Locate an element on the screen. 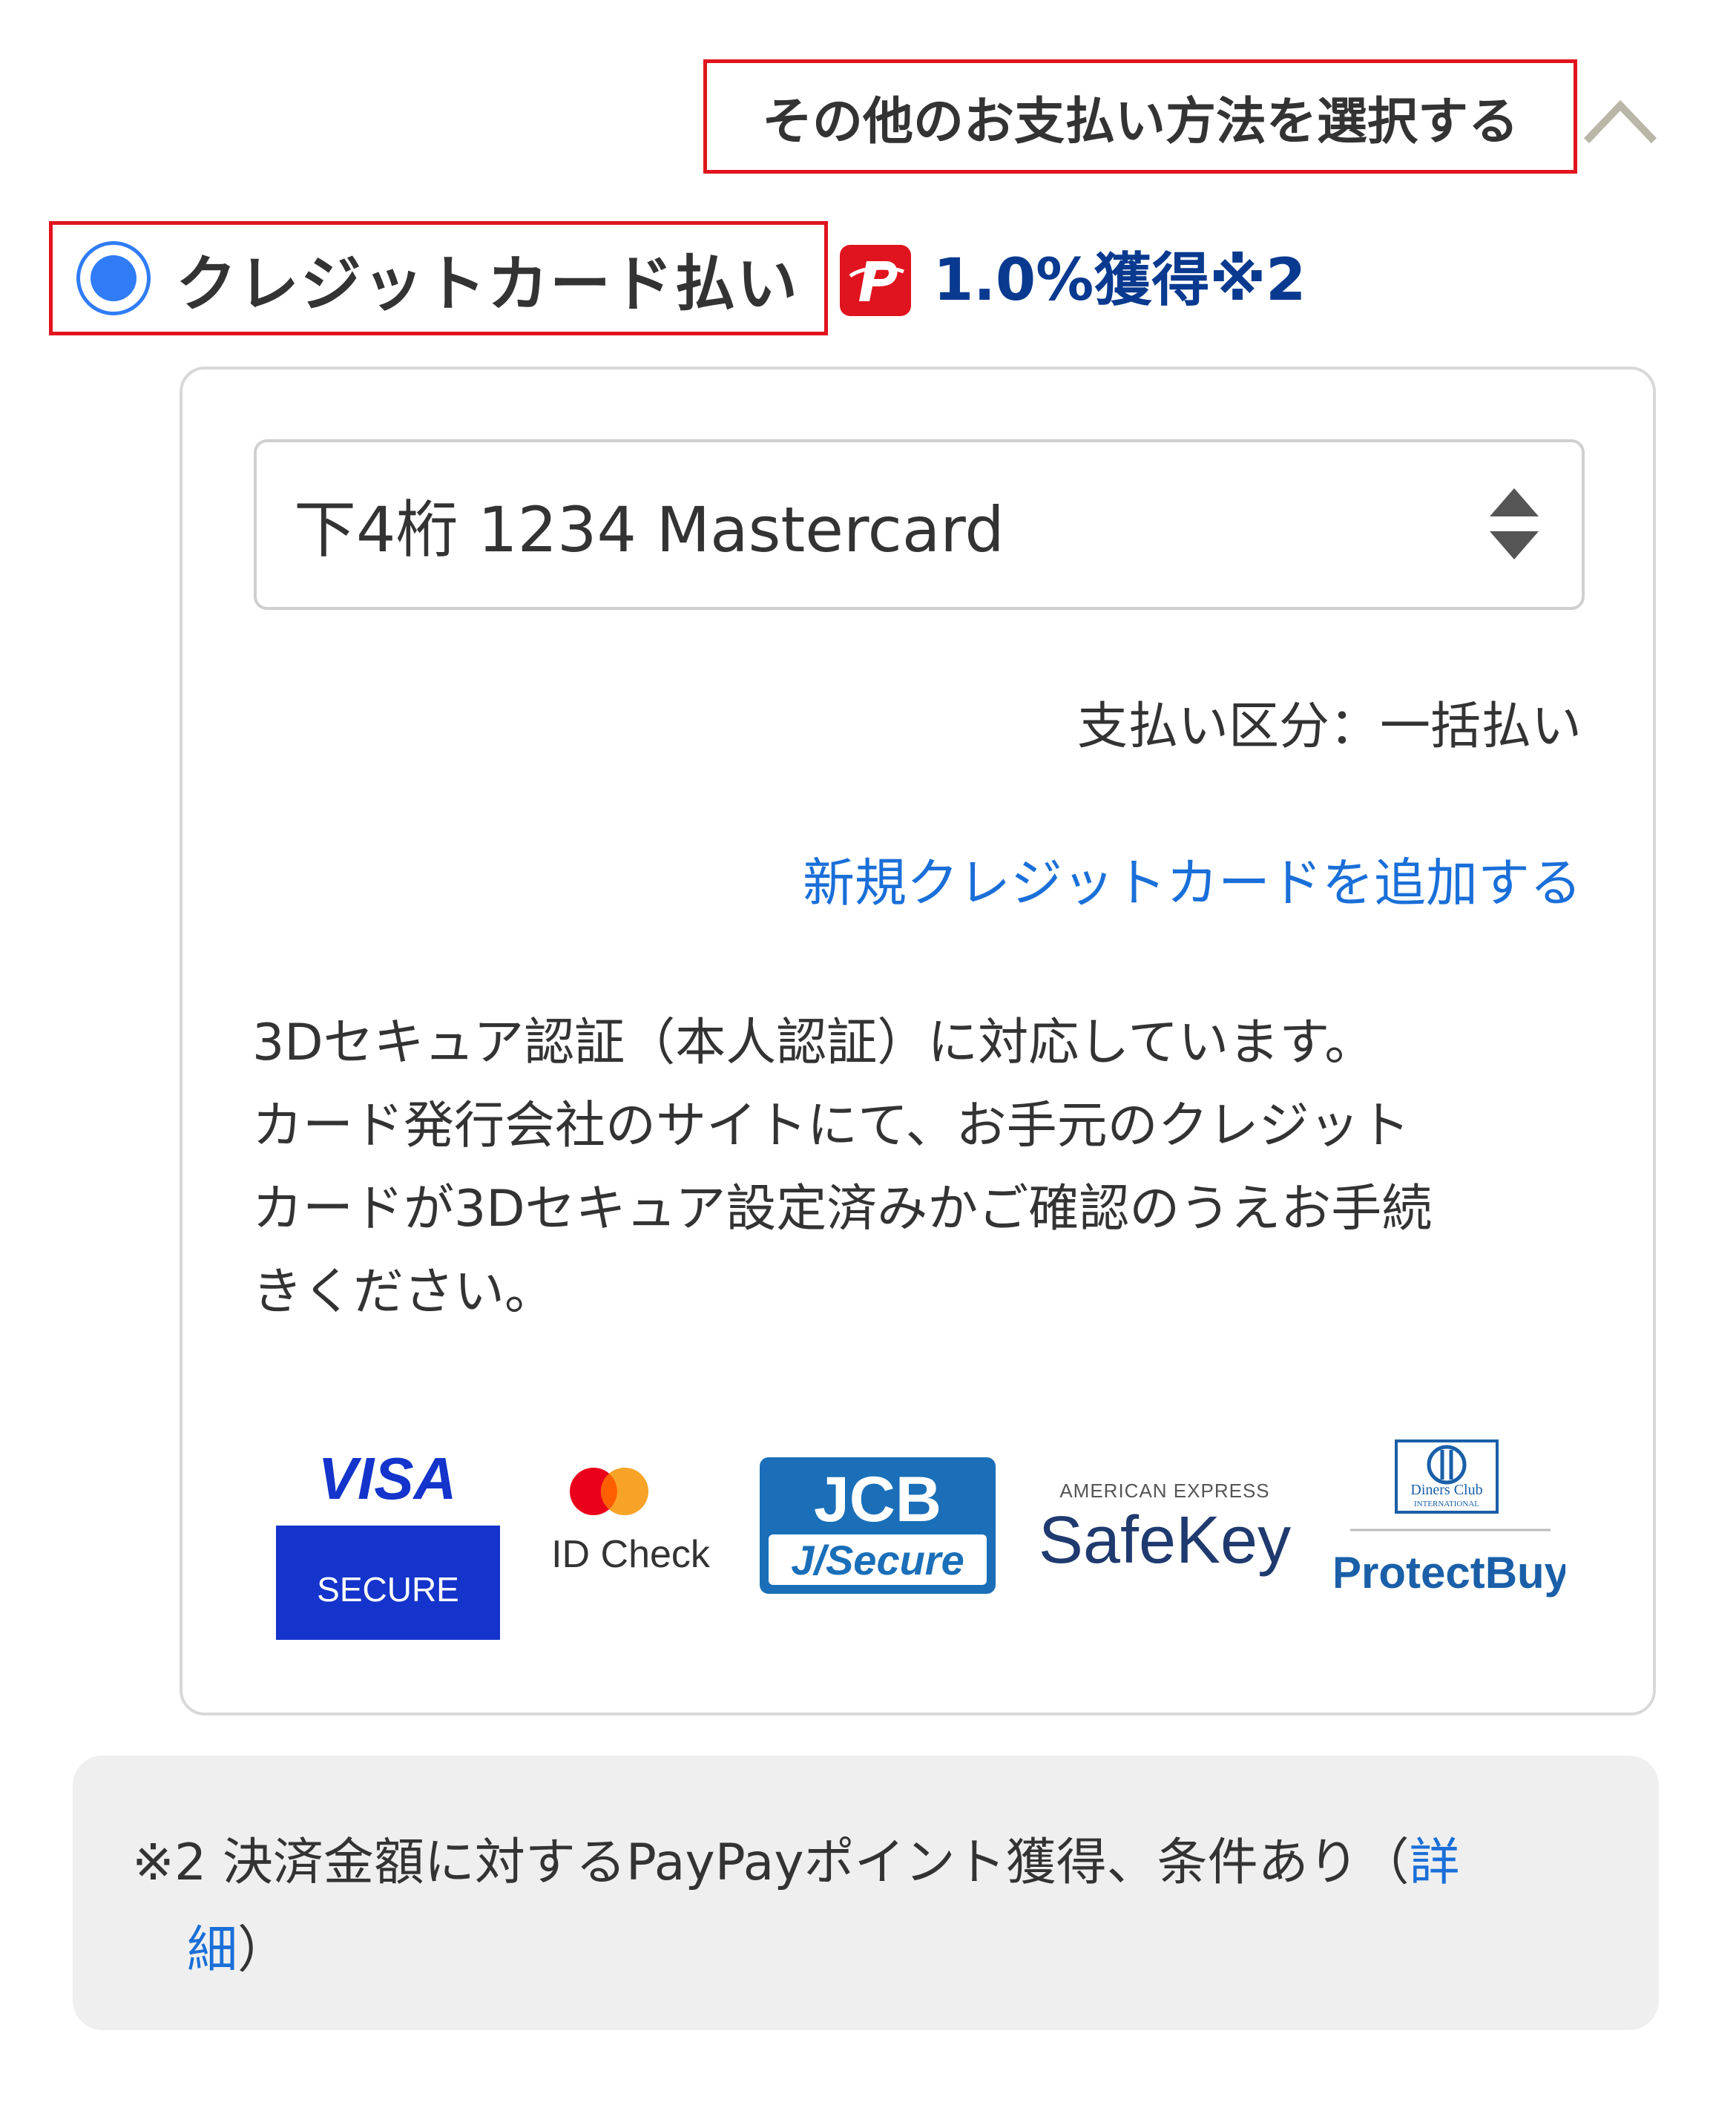 The image size is (1736, 2111). other-payment-methods-toggle: その他のお支払い方法を選択する is located at coordinates (1140, 116).